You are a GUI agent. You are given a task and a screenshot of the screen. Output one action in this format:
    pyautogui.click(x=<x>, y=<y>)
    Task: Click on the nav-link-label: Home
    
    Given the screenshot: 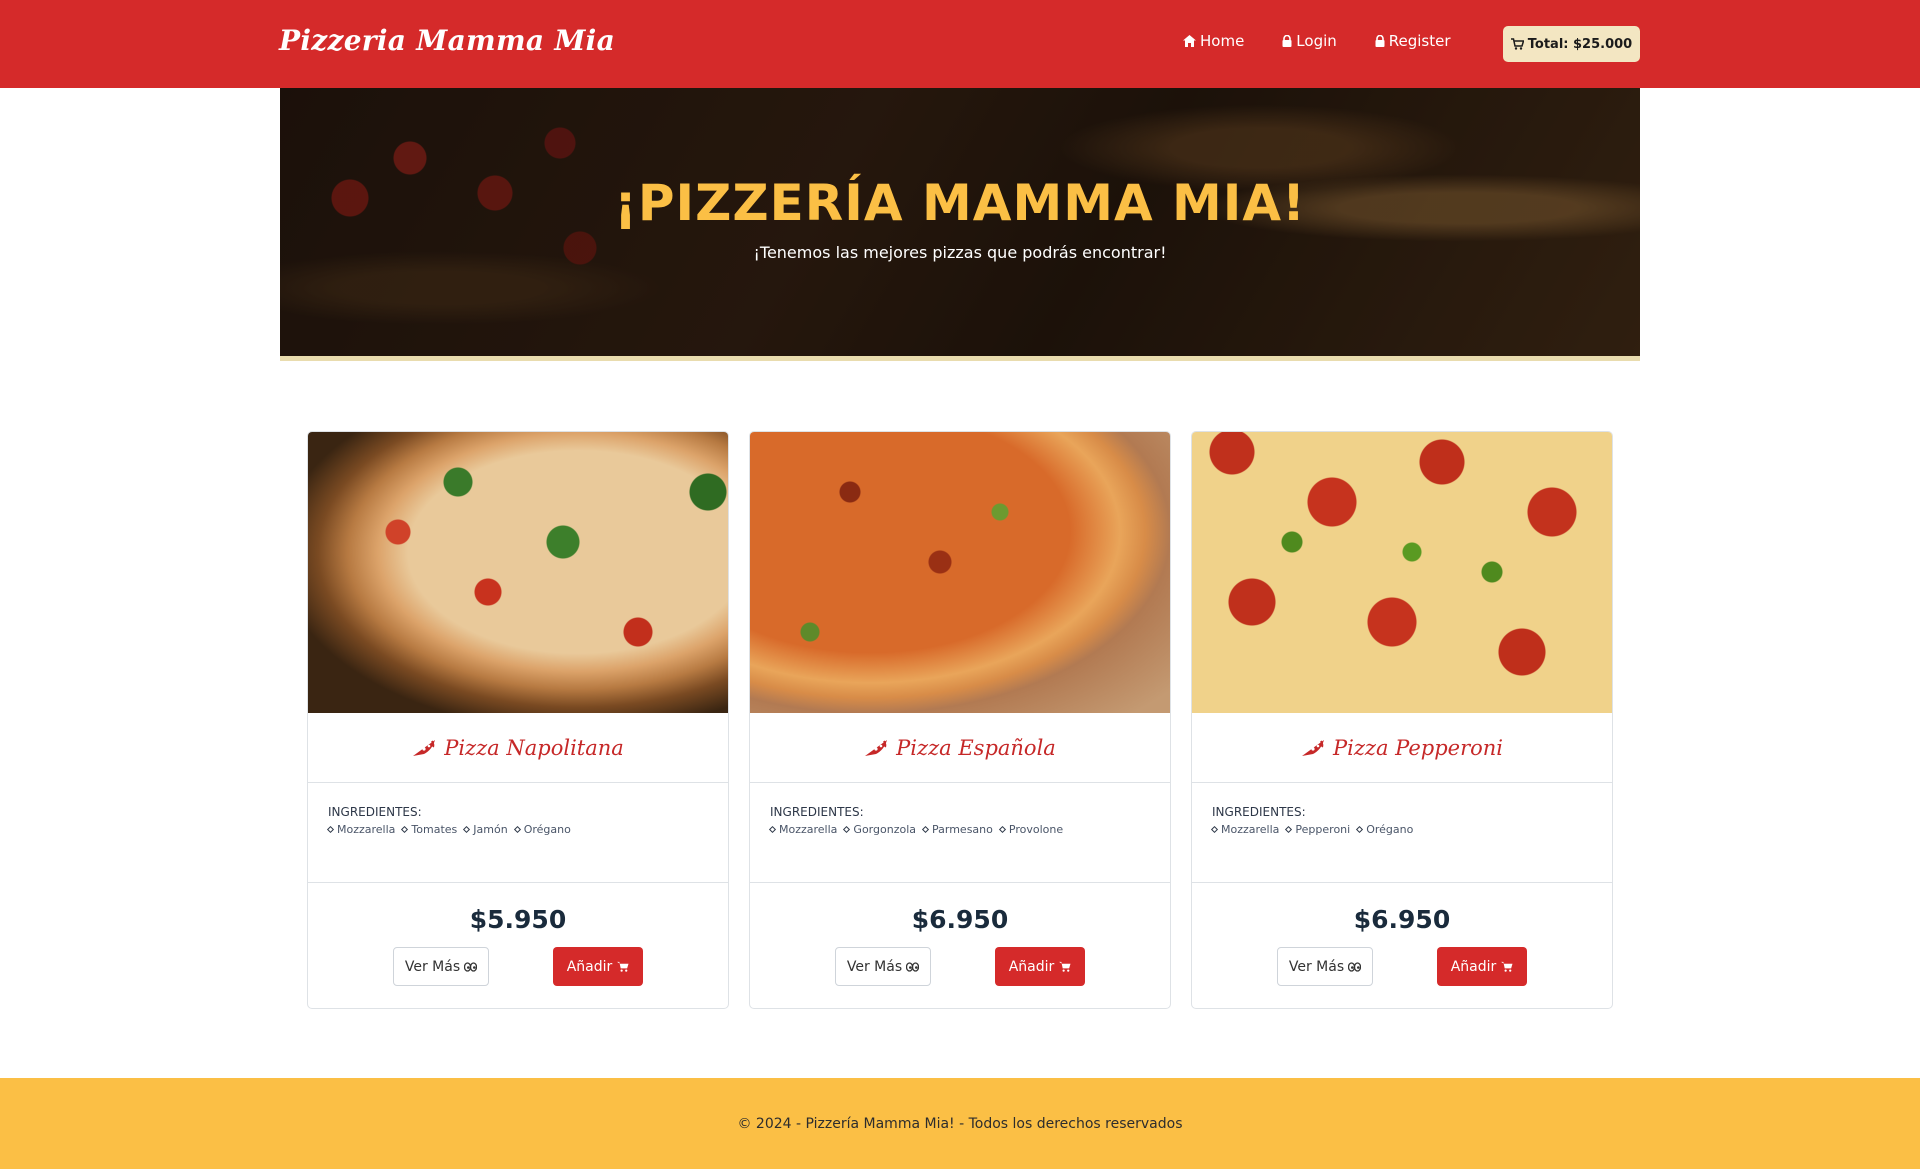 What is the action you would take?
    pyautogui.click(x=1222, y=41)
    